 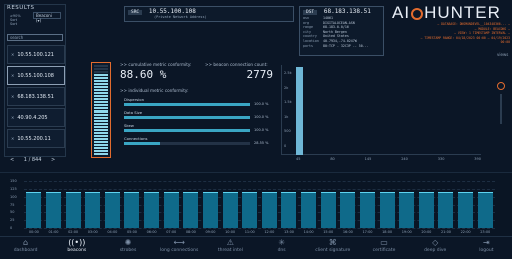 What do you see at coordinates (26, 242) in the screenshot?
I see `home-icon: ⌂` at bounding box center [26, 242].